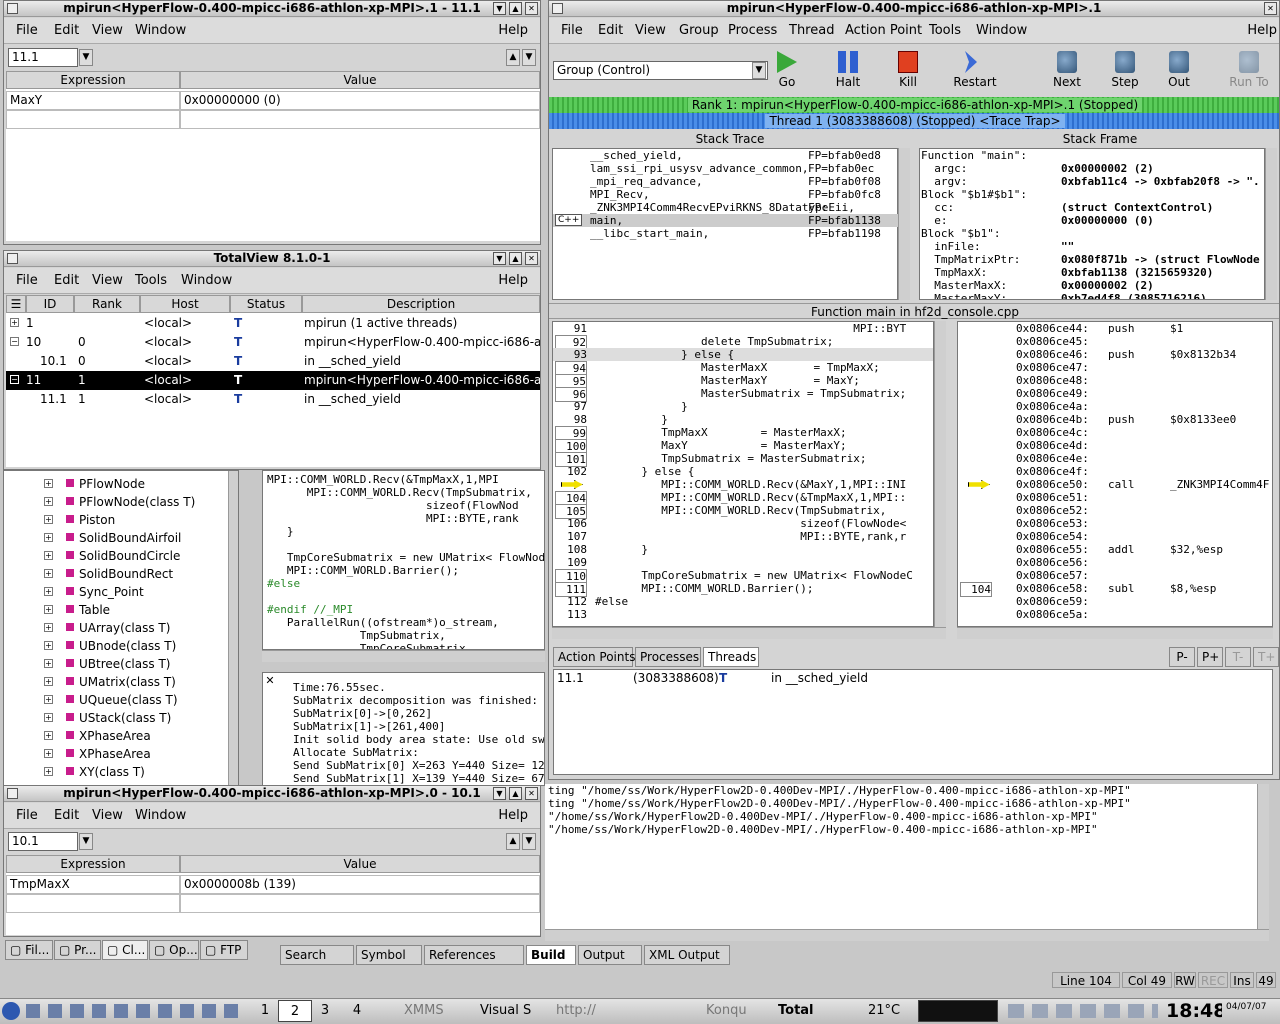 The height and width of the screenshot is (1024, 1280). I want to click on source-line: 96 MasterSubmatrix = TmpSubmatrix;, so click(743, 394).